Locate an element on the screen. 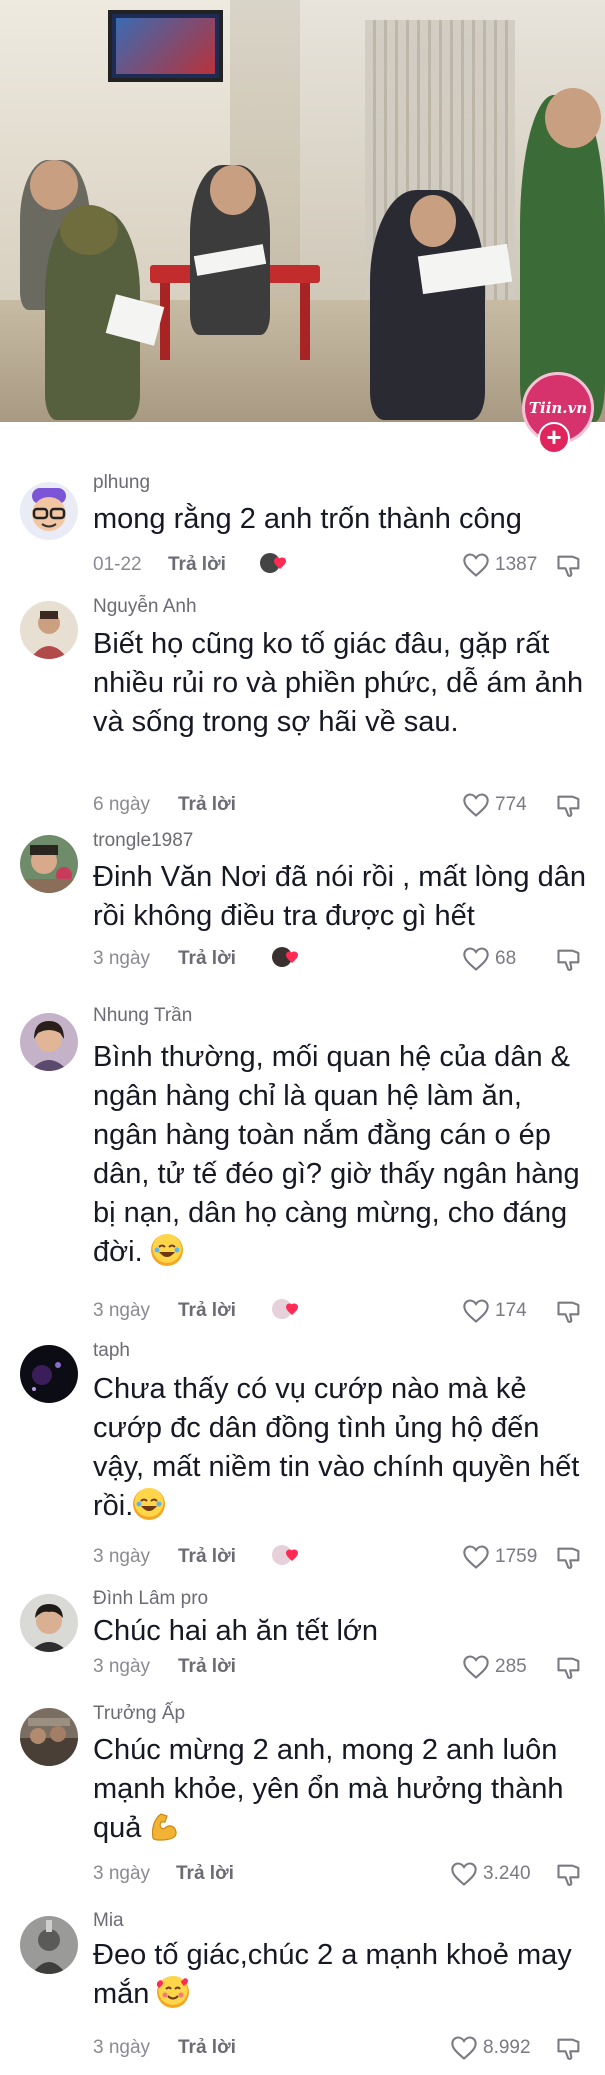 This screenshot has height=2075, width=605. comment-username: Nhung Trần is located at coordinates (142, 1016).